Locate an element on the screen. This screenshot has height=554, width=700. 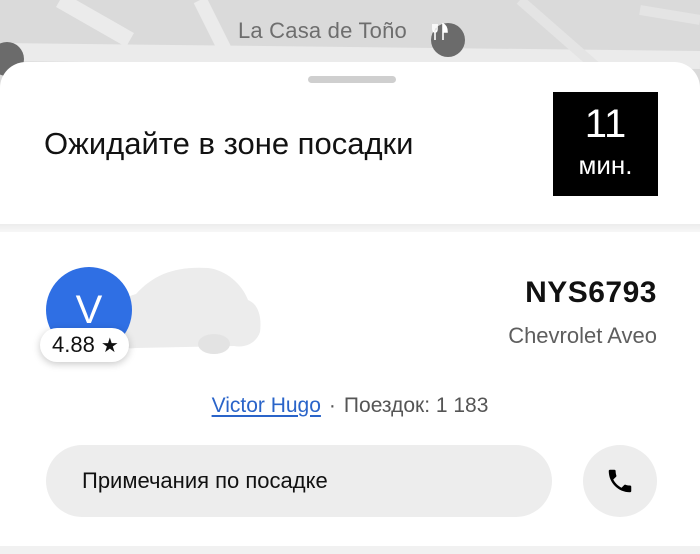
call-driver-button is located at coordinates (620, 481).